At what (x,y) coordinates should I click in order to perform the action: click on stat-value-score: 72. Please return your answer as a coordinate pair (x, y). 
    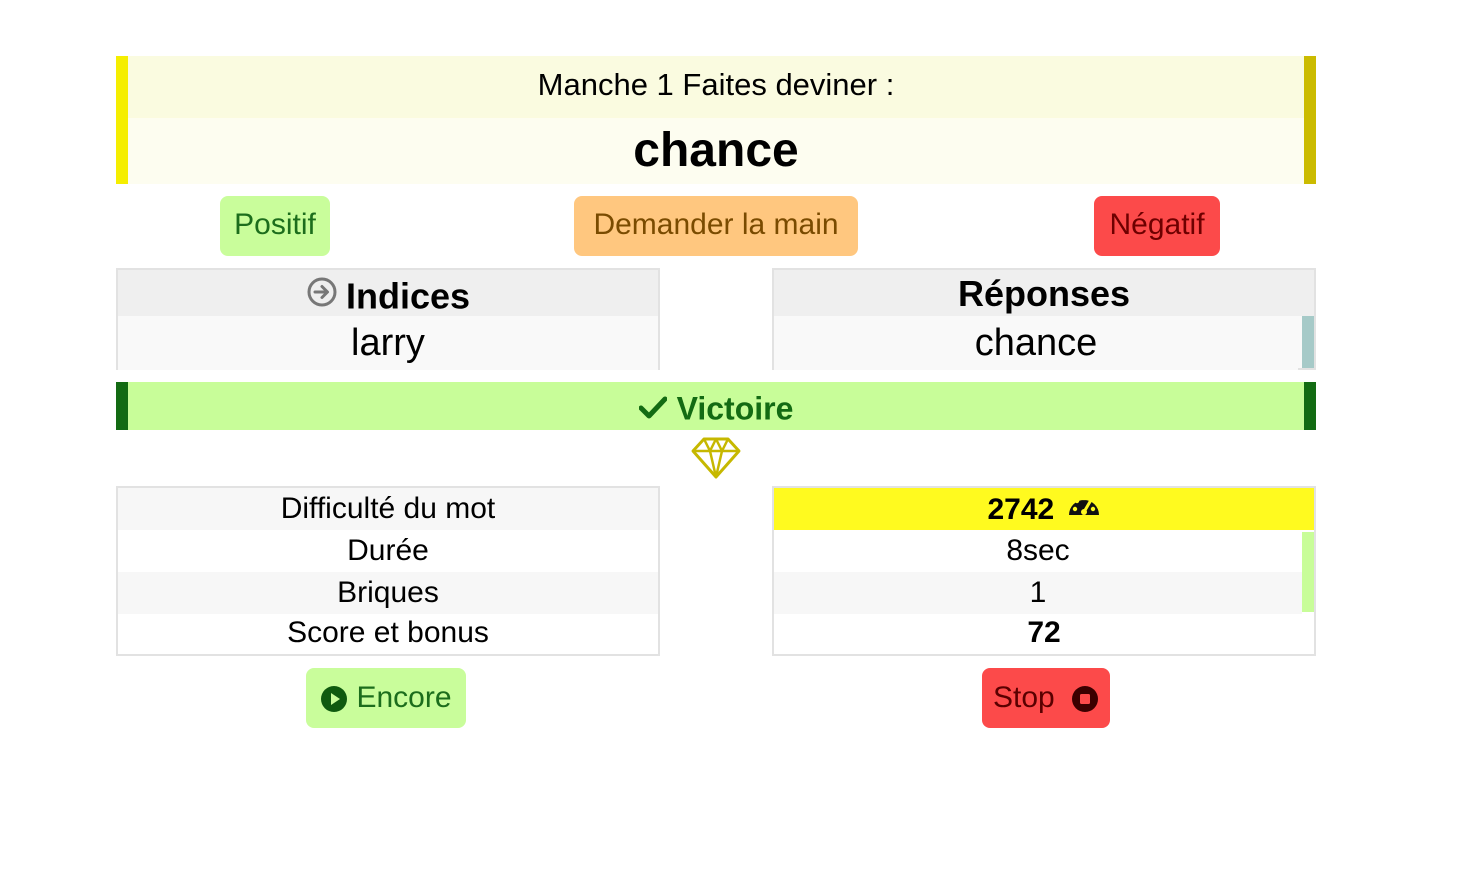
    Looking at the image, I should click on (1044, 632).